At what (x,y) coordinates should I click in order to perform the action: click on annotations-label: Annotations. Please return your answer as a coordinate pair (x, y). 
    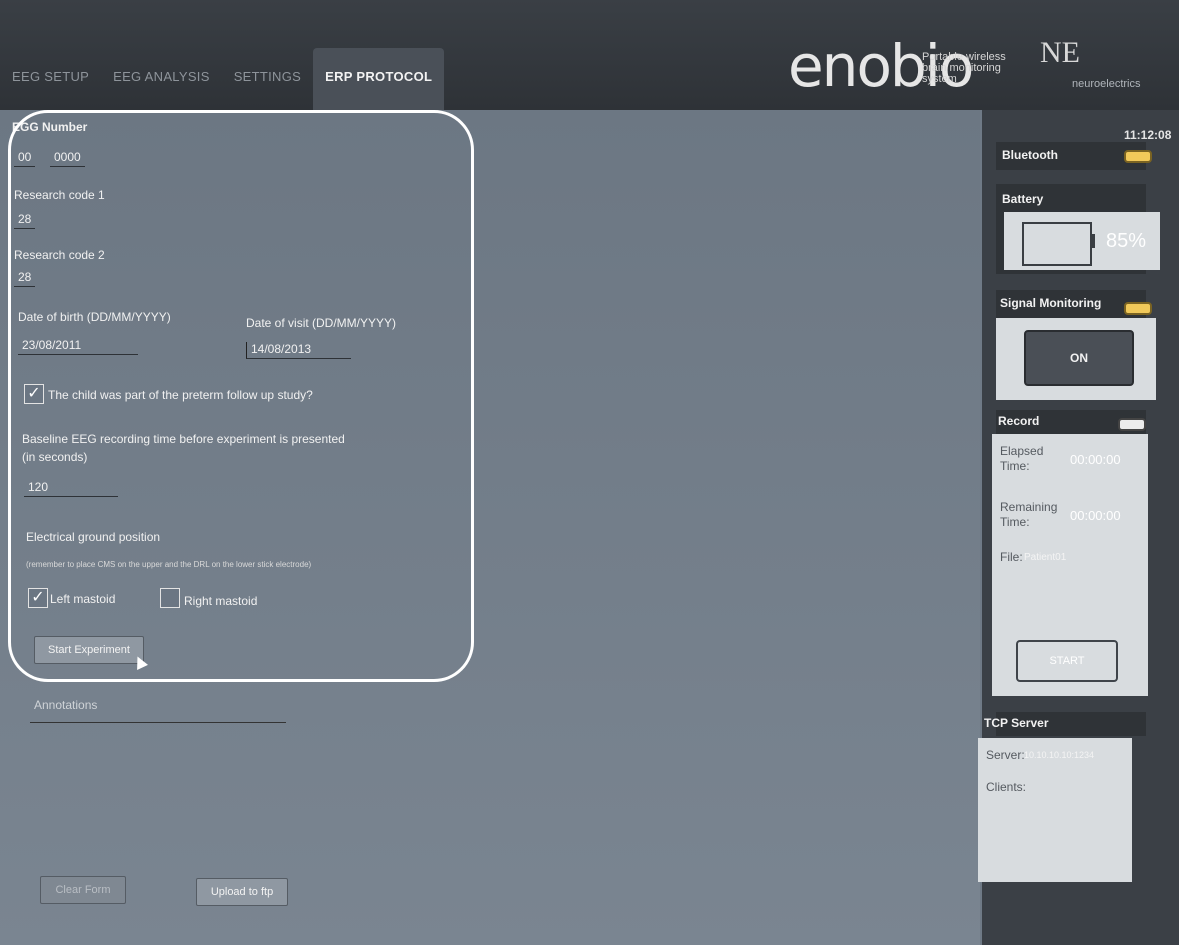
    Looking at the image, I should click on (66, 705).